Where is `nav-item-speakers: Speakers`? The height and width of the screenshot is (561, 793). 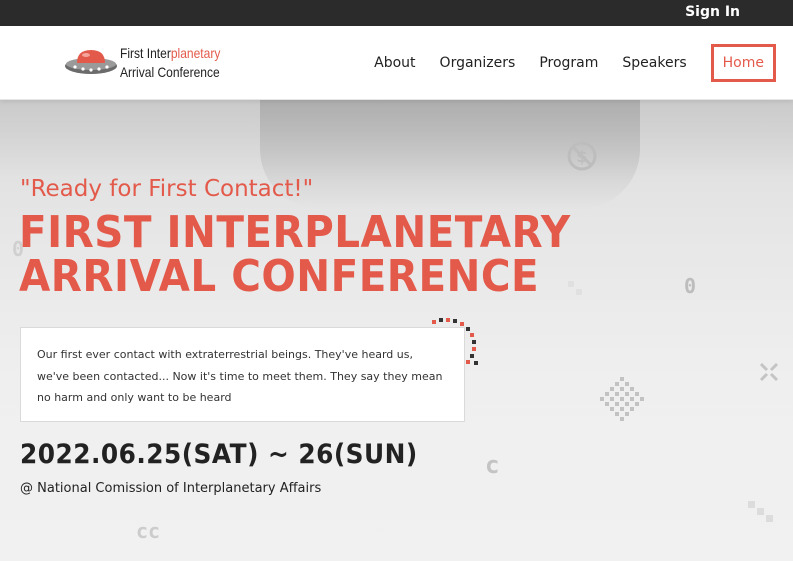 nav-item-speakers: Speakers is located at coordinates (654, 63).